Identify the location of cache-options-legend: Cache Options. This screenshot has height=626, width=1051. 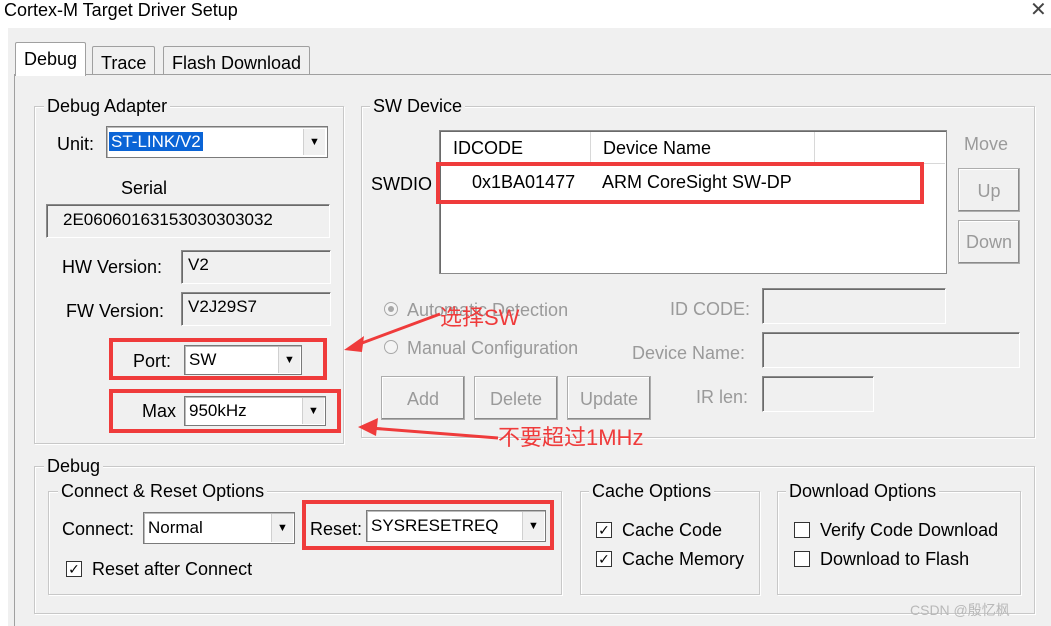
(652, 491).